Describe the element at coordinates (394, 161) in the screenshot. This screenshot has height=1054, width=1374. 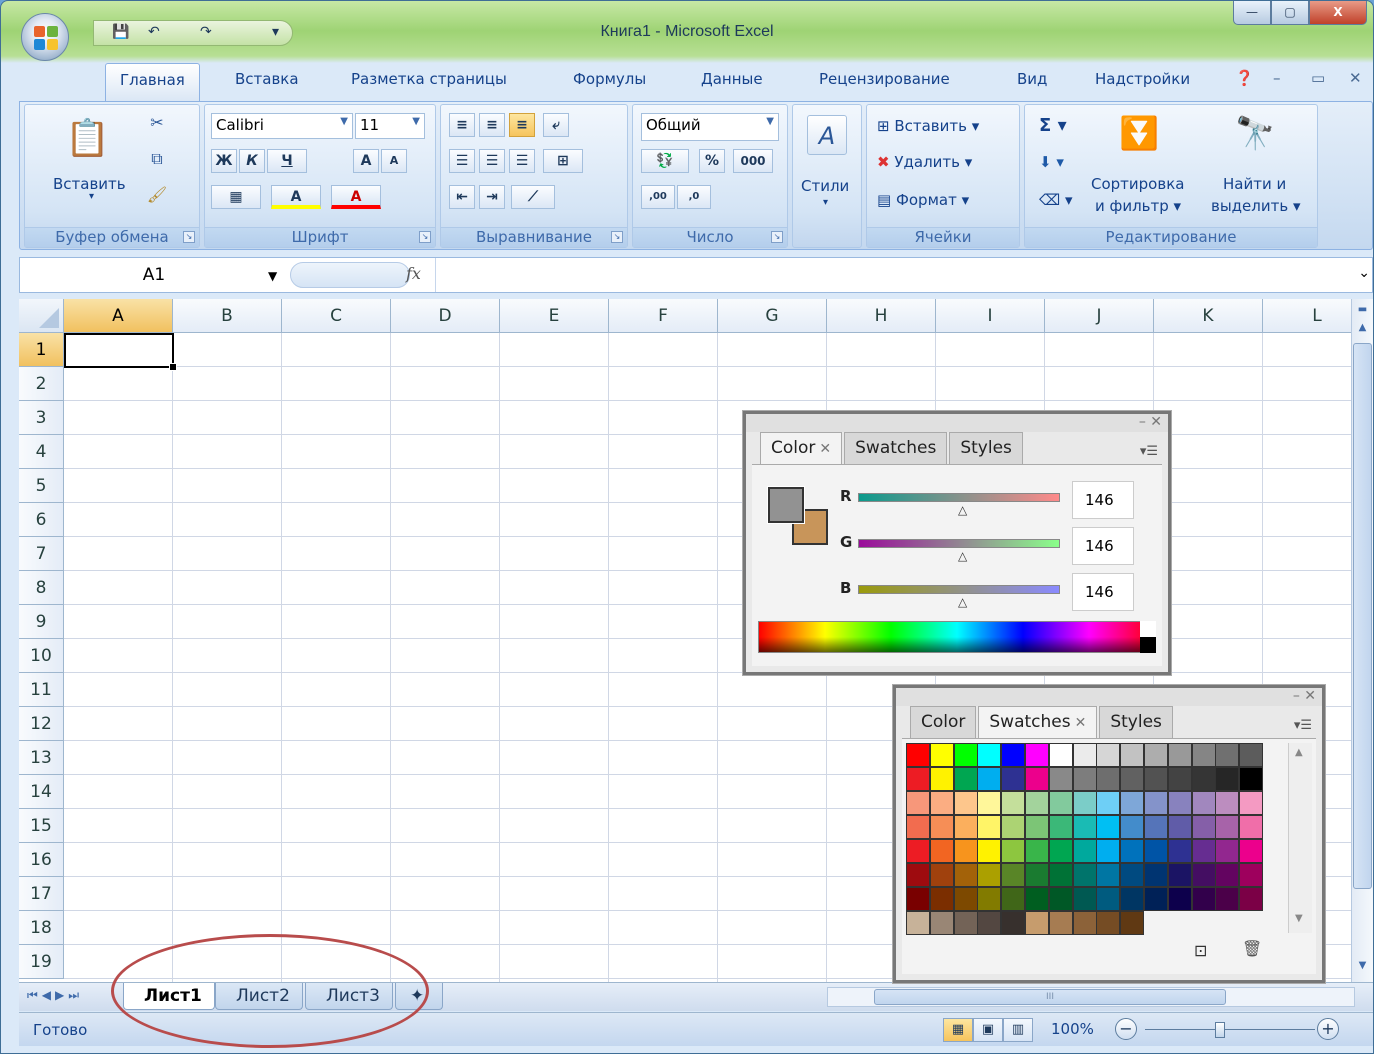
I see `shrink-font-button: A` at that location.